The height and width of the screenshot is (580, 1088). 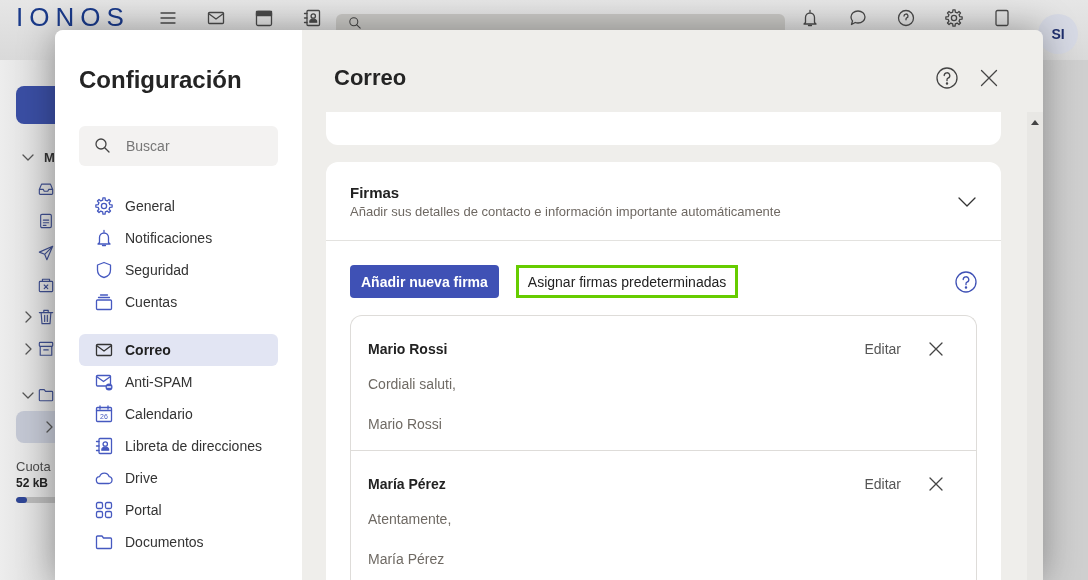 I want to click on action-button, so click(x=35, y=105).